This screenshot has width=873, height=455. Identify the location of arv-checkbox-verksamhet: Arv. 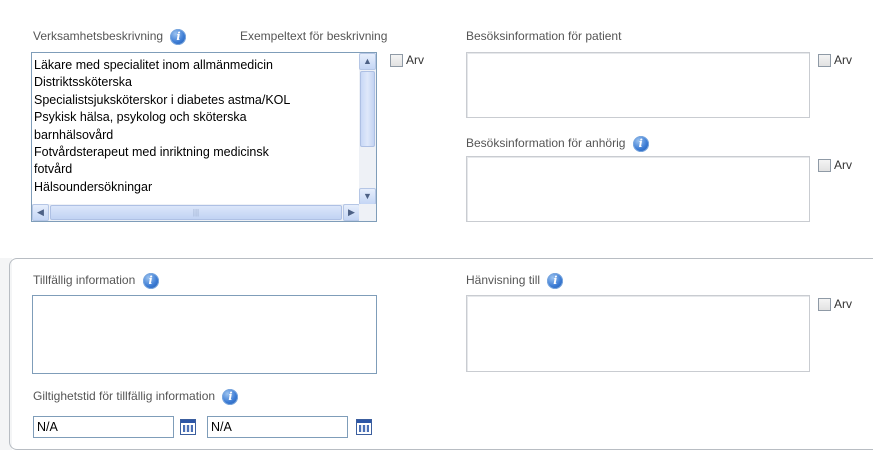
(407, 60).